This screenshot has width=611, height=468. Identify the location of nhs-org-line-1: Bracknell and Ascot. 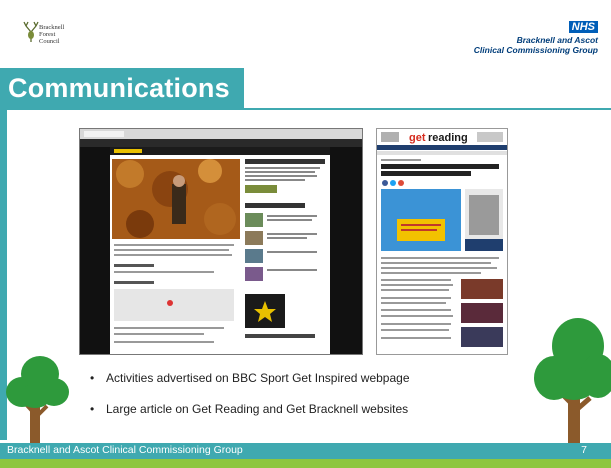
(557, 40).